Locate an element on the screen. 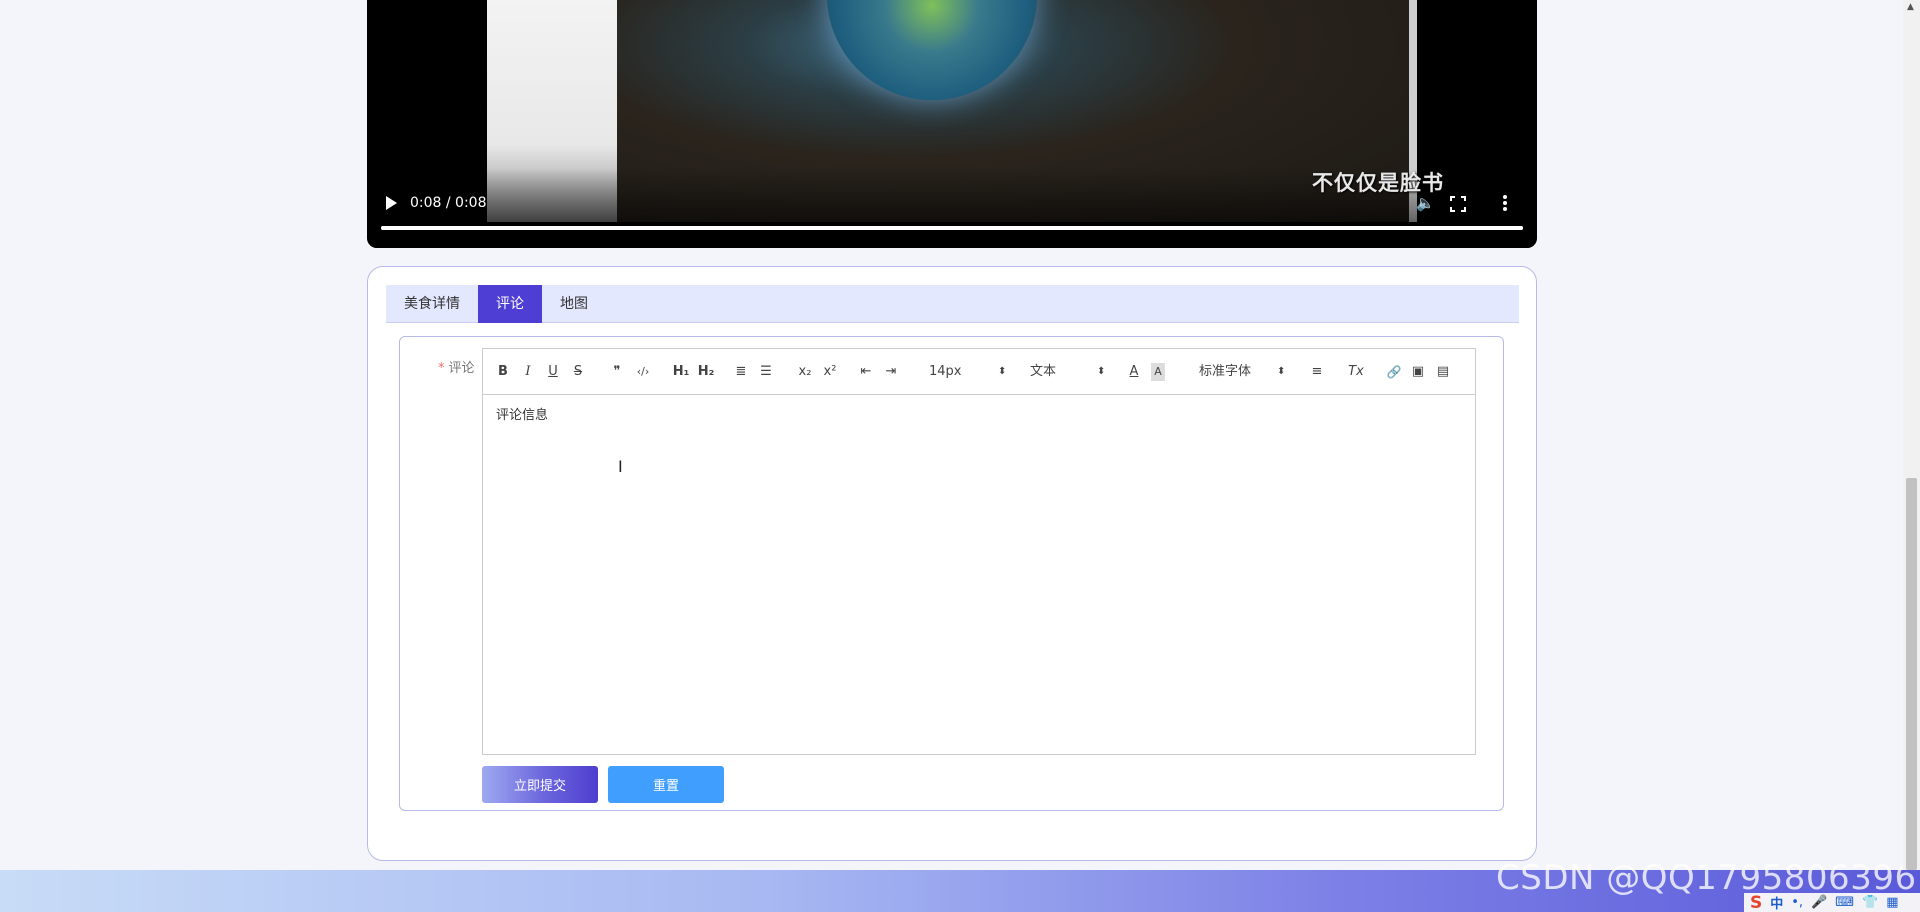 This screenshot has width=1920, height=912. tab-comments: 评论 is located at coordinates (510, 304).